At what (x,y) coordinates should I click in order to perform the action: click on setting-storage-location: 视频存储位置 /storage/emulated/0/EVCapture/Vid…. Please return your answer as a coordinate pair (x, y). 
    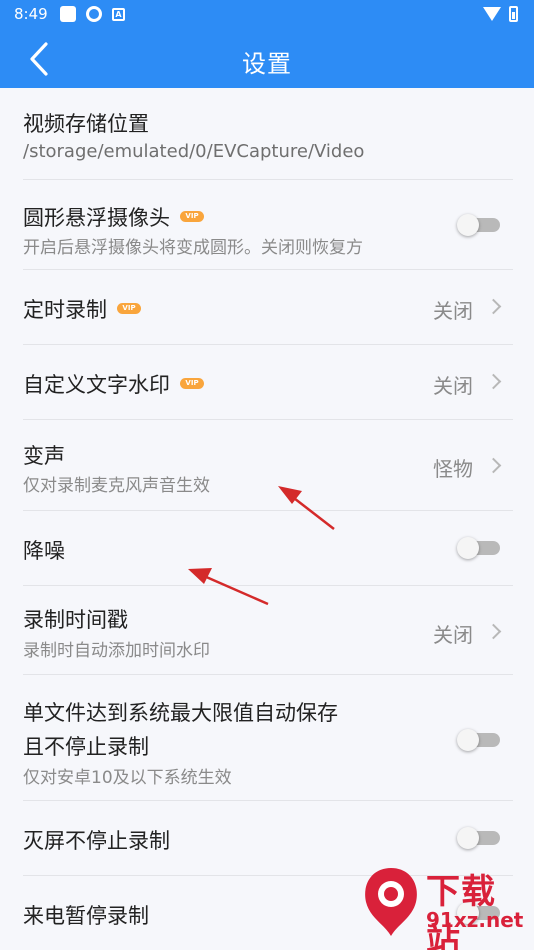
    Looking at the image, I should click on (268, 134).